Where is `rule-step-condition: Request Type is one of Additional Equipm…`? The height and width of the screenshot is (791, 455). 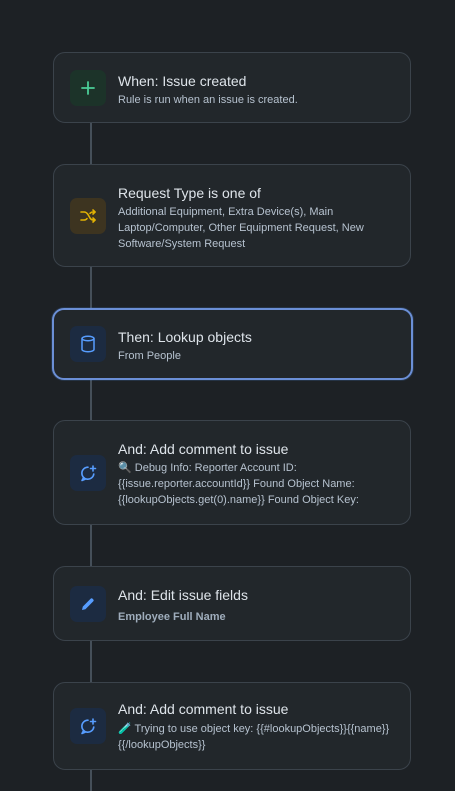 rule-step-condition: Request Type is one of Additional Equipm… is located at coordinates (232, 215).